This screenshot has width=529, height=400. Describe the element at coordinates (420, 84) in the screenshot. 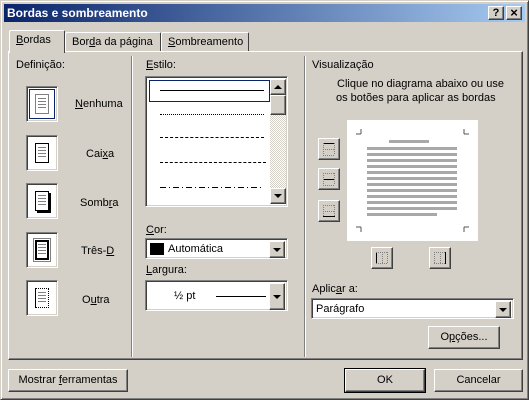

I see `preview-hint-line1: Clique no diagrama abaixo ou use` at that location.